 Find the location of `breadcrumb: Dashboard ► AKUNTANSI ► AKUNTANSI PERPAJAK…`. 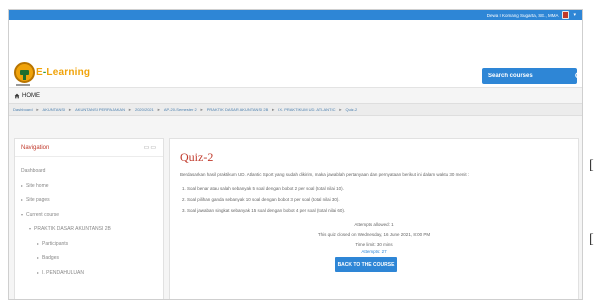

breadcrumb: Dashboard ► AKUNTANSI ► AKUNTANSI PERPAJAK… is located at coordinates (295, 109).